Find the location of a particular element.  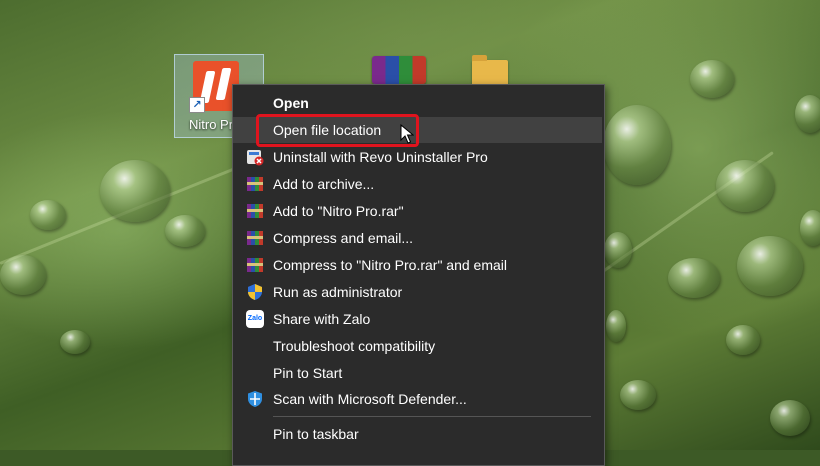

menu-item-label: Add to "Nitro Pro.rar" is located at coordinates (338, 211).